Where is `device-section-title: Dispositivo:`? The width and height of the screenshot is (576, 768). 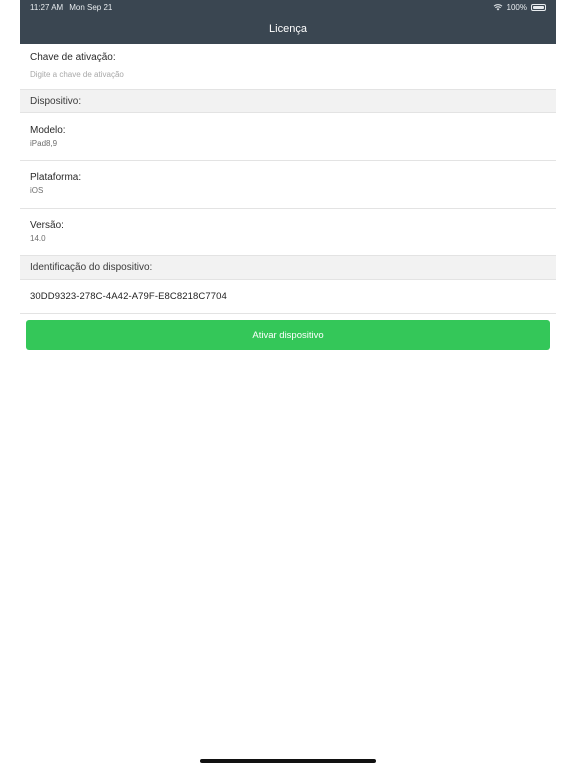 device-section-title: Dispositivo: is located at coordinates (56, 101).